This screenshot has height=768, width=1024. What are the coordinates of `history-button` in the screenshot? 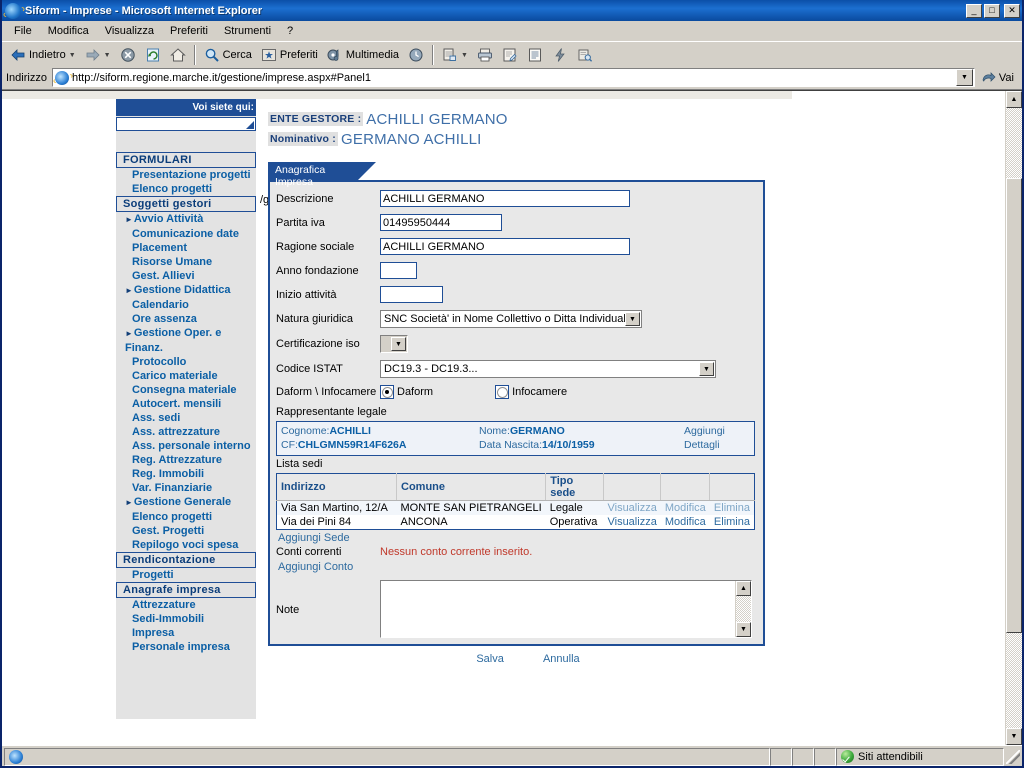 It's located at (416, 55).